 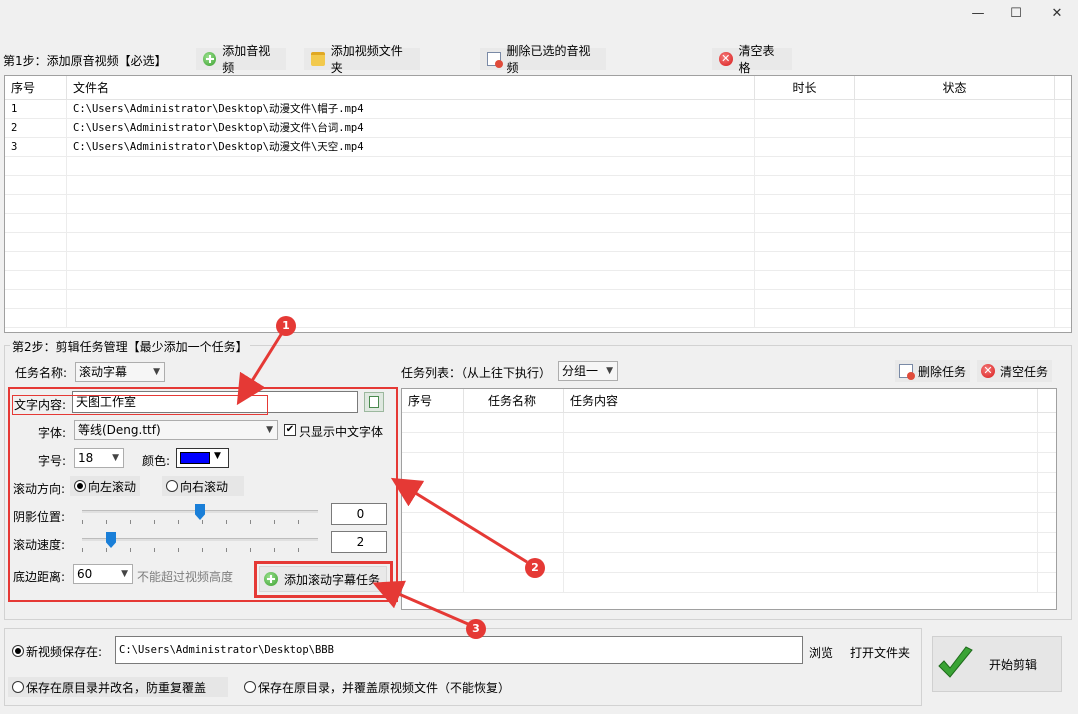 I want to click on annotation-arrows, so click(x=382, y=479).